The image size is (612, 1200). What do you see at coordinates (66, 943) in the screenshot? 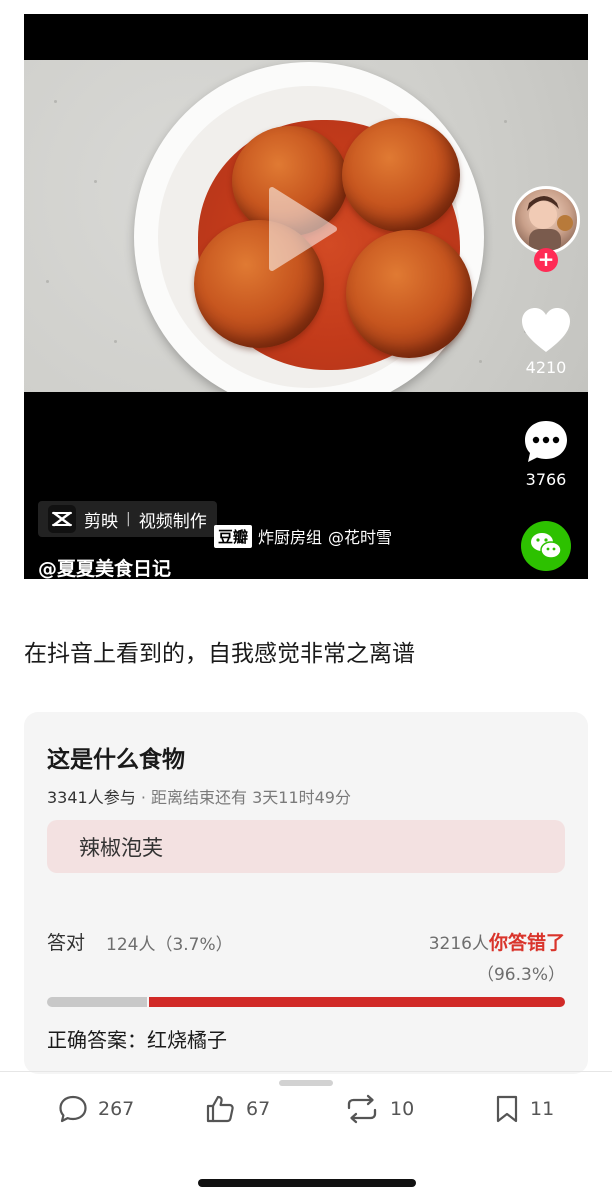
I see `correct-label: 答对` at bounding box center [66, 943].